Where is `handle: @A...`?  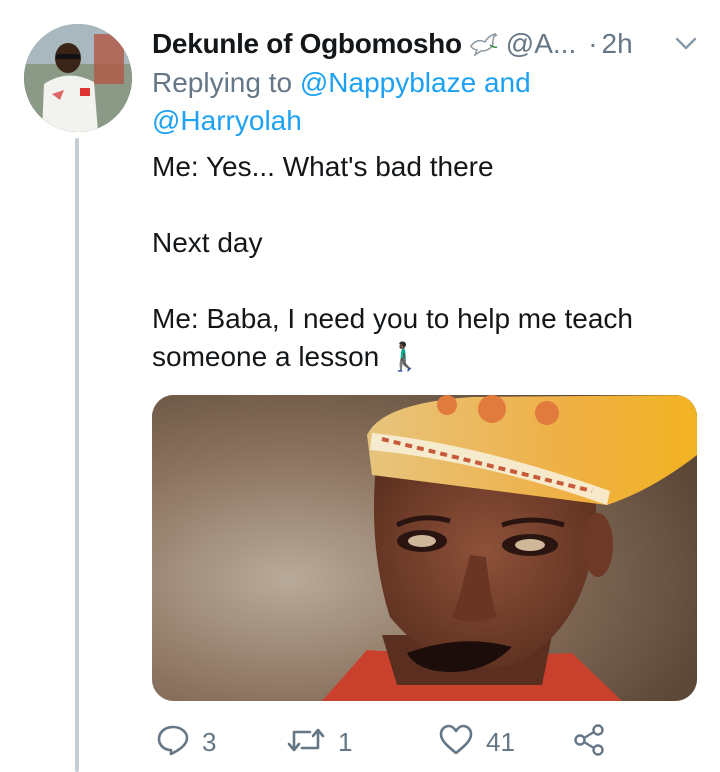
handle: @A... is located at coordinates (541, 44).